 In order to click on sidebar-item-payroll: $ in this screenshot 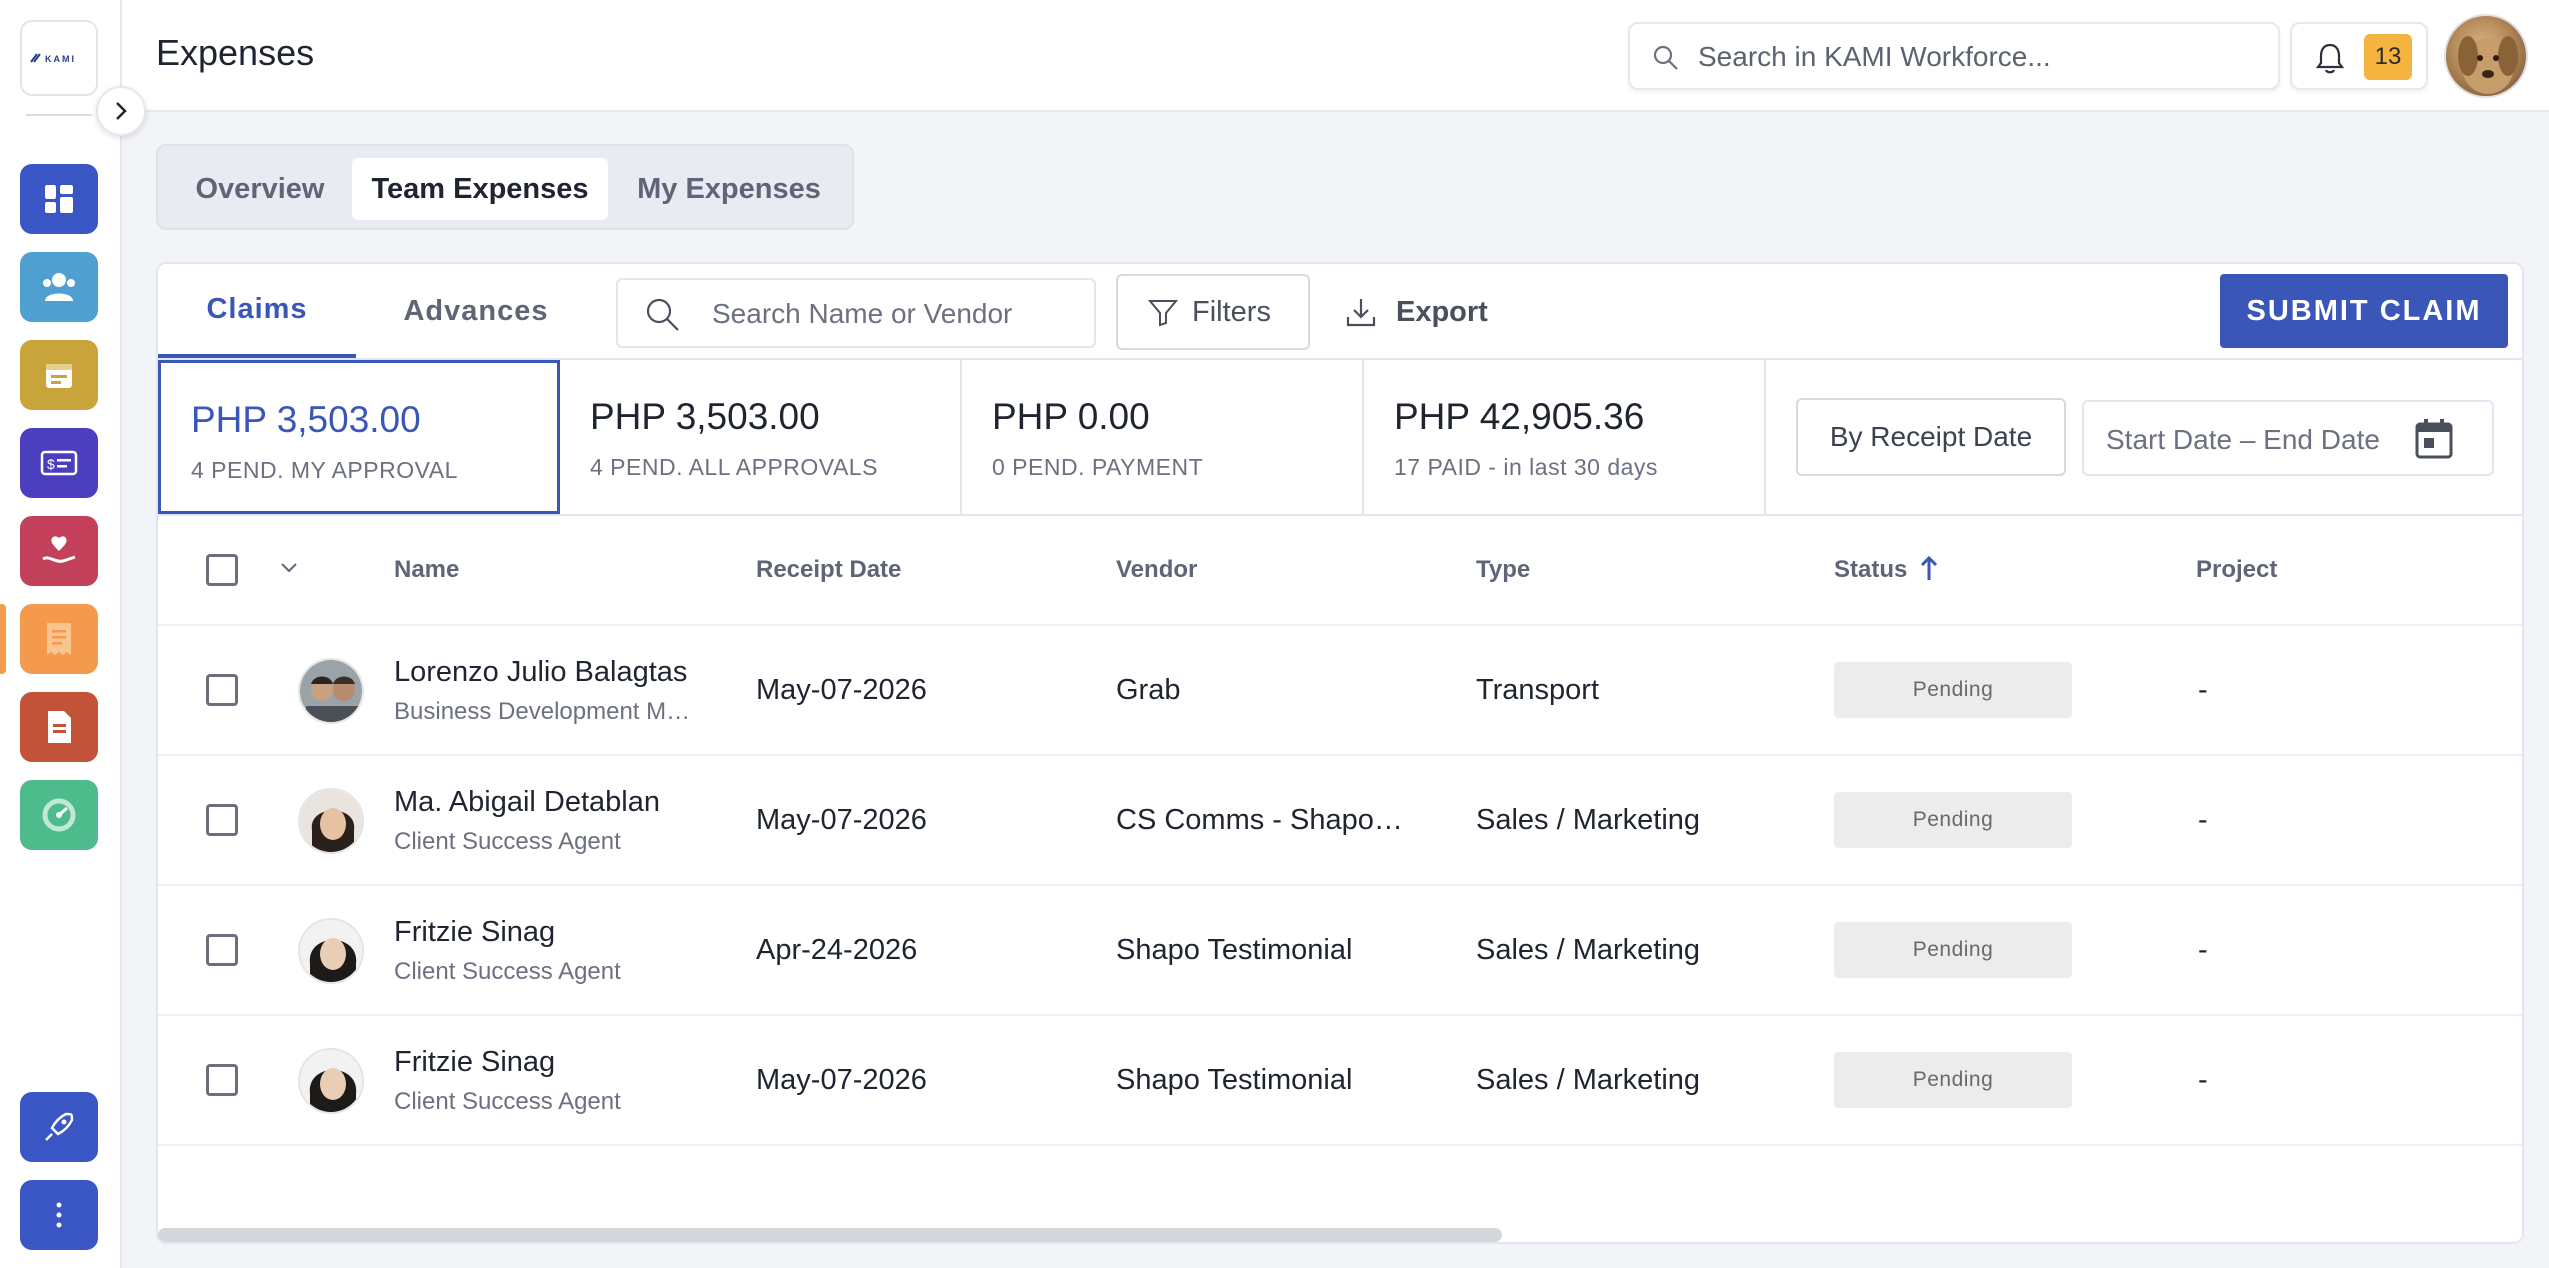, I will do `click(59, 463)`.